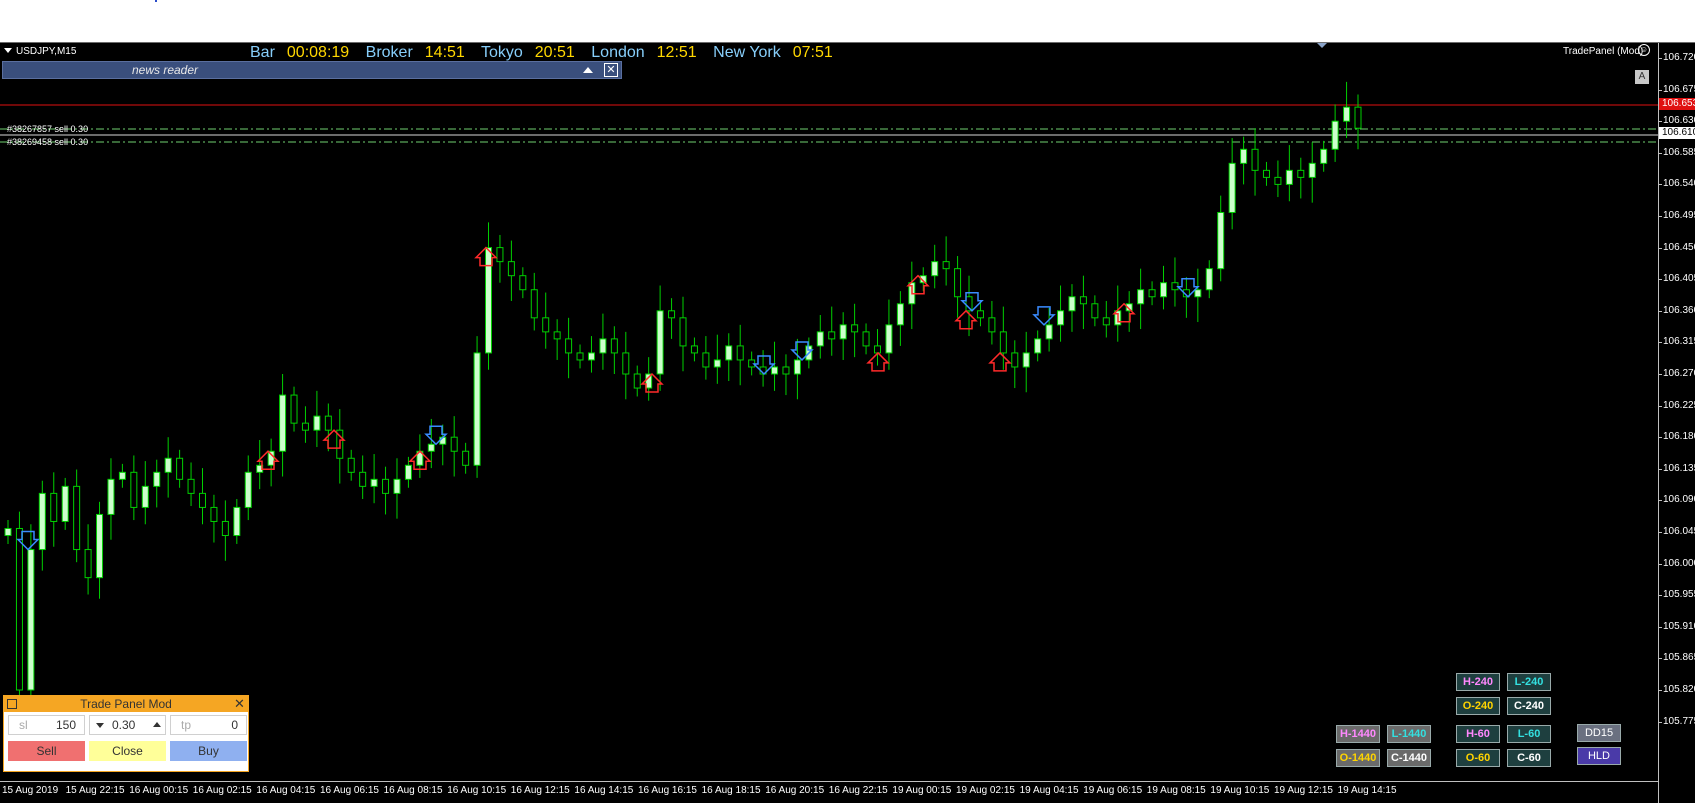 The image size is (1695, 803). Describe the element at coordinates (186, 725) in the screenshot. I see `tp-label: tp` at that location.